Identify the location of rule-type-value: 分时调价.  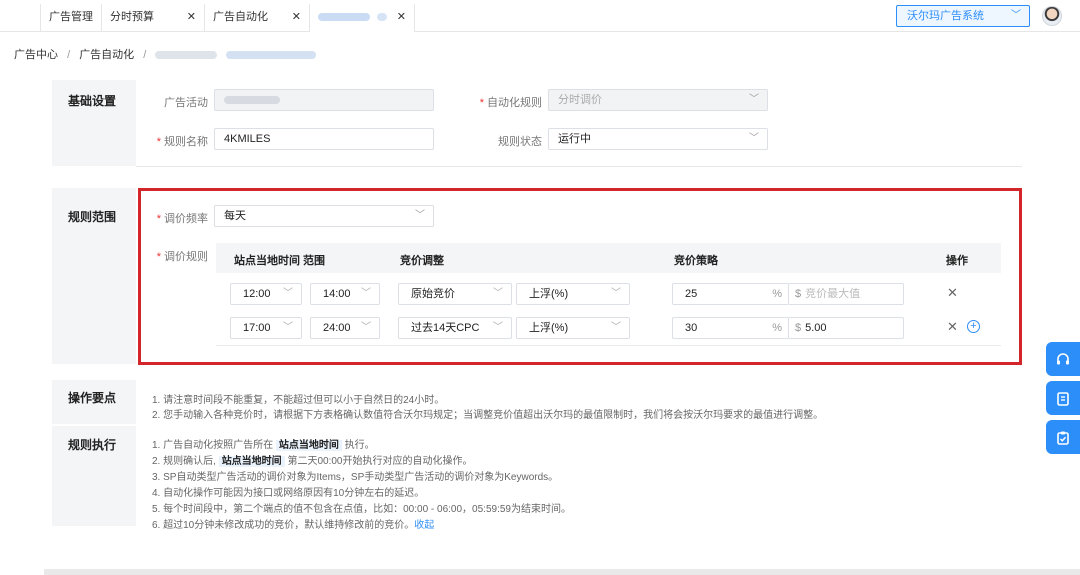
(580, 100).